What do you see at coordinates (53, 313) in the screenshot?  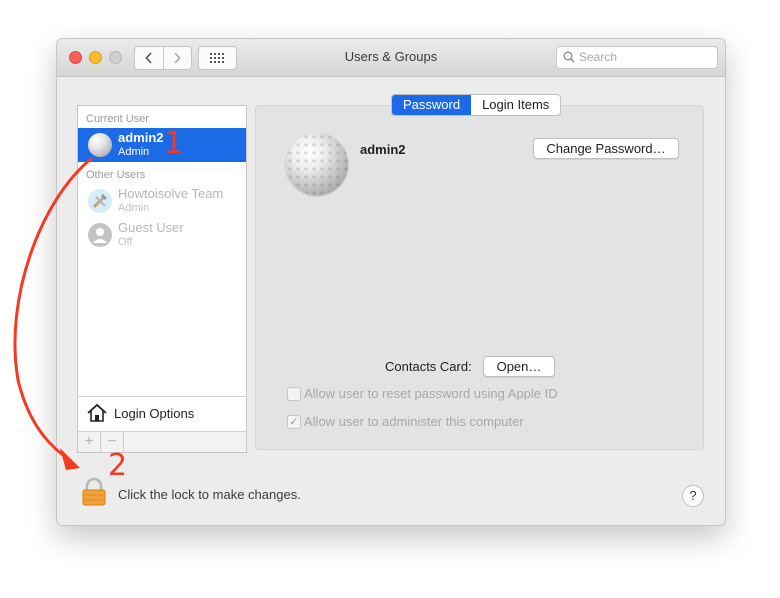 I see `annotation-arrow` at bounding box center [53, 313].